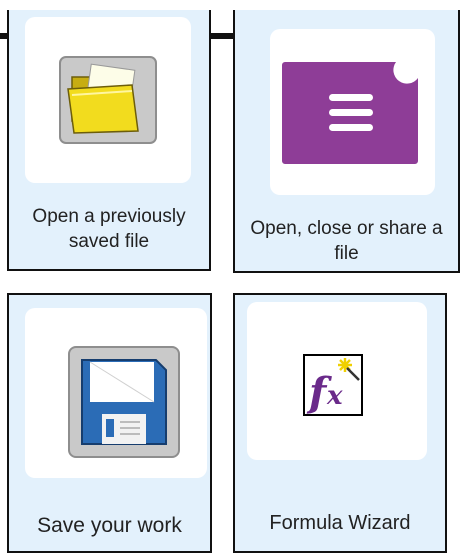 Image resolution: width=460 pixels, height=553 pixels. I want to click on open-folder-icon, so click(108, 100).